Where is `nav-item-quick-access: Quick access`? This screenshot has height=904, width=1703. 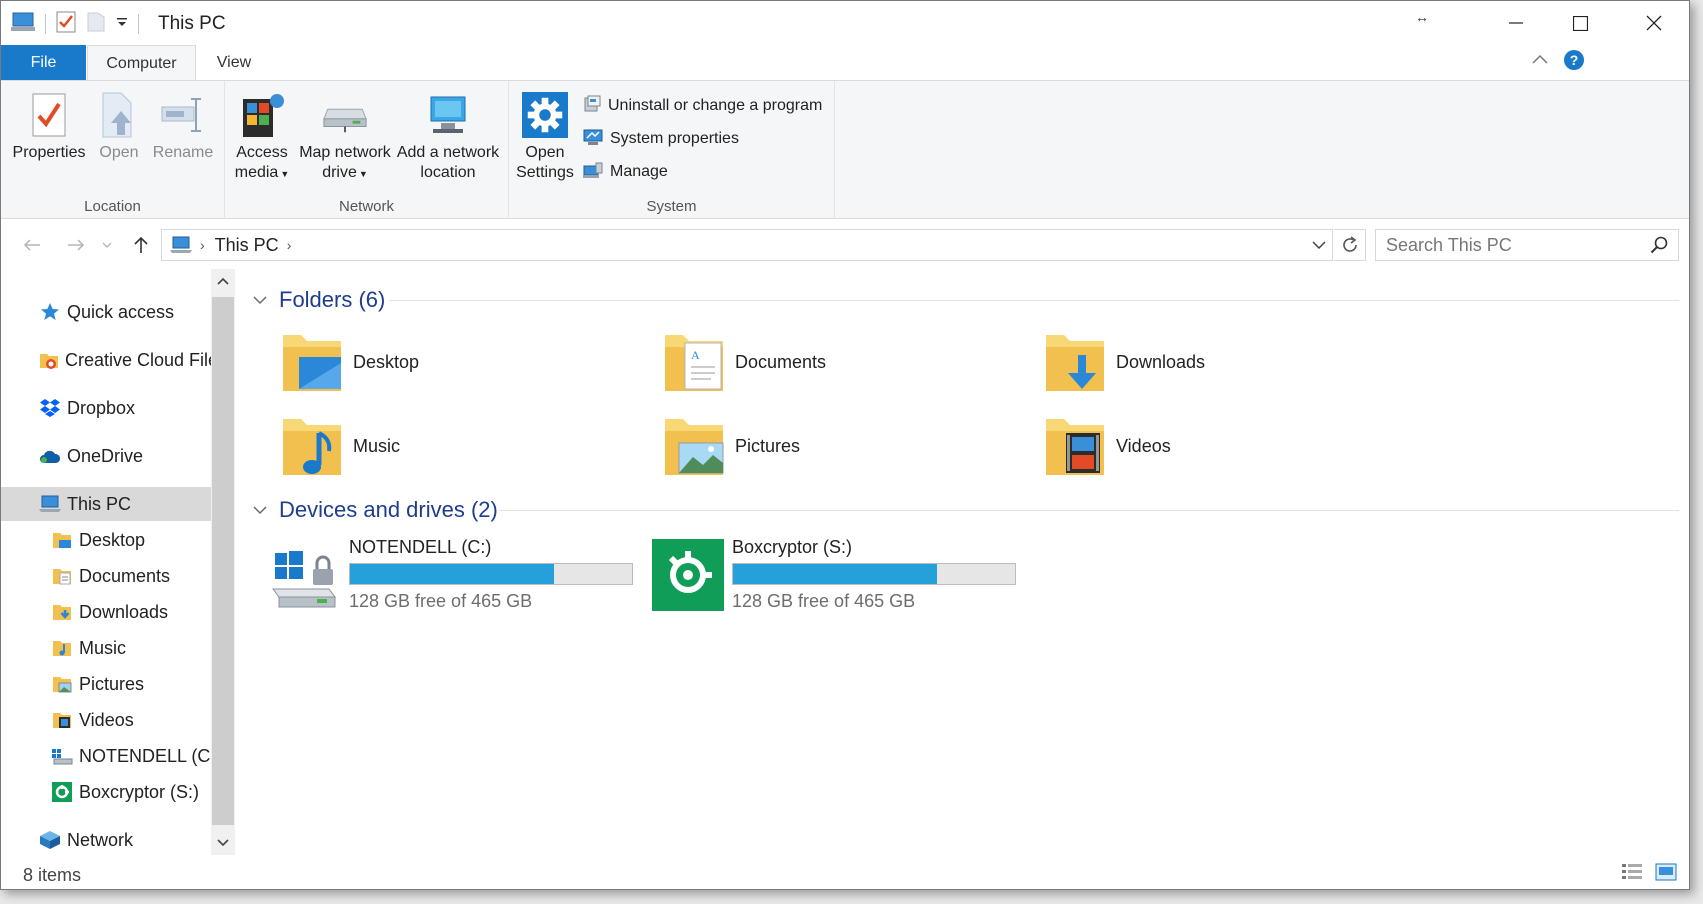
nav-item-quick-access: Quick access is located at coordinates (106, 312).